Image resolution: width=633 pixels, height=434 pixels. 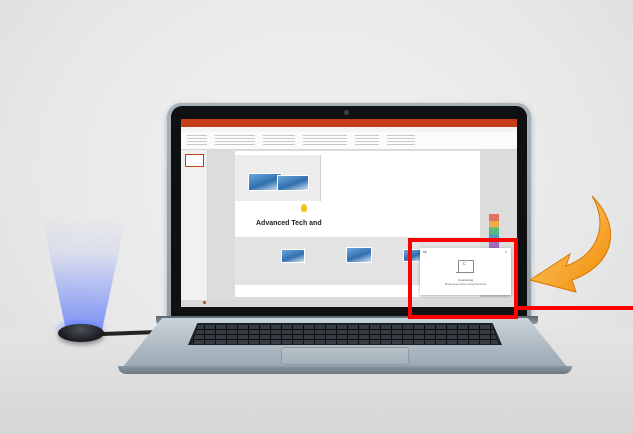 I want to click on keyboard-keys, so click(x=345, y=334).